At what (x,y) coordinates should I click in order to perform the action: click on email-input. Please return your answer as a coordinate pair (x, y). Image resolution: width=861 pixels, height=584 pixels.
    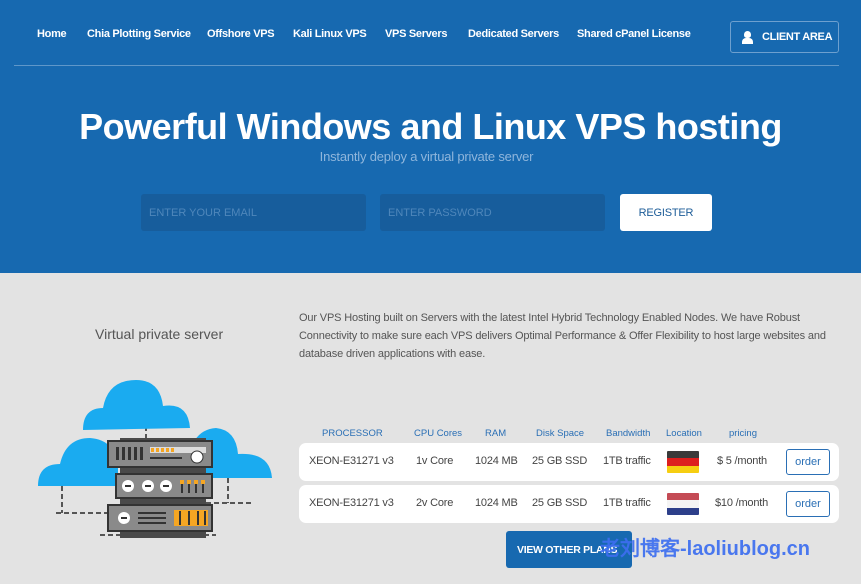
    Looking at the image, I should click on (253, 212).